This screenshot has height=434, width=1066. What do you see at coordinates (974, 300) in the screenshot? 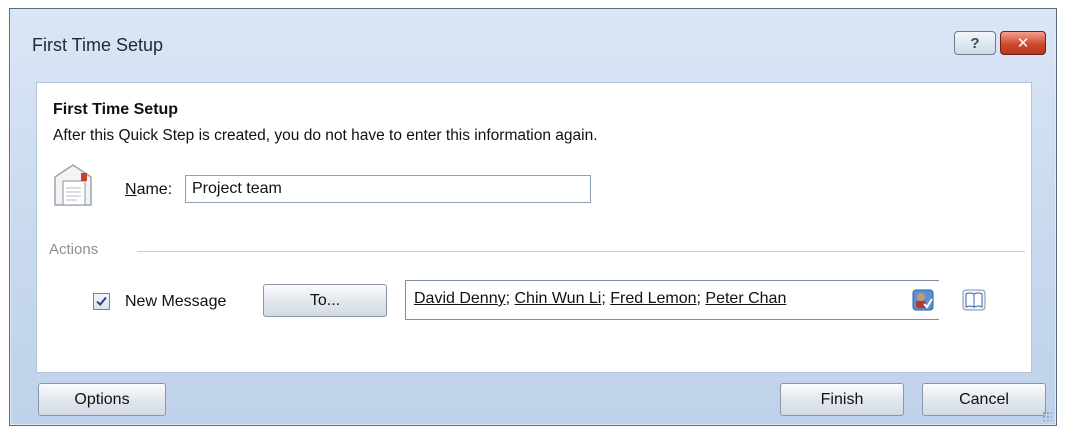
I see `address-book-icon` at bounding box center [974, 300].